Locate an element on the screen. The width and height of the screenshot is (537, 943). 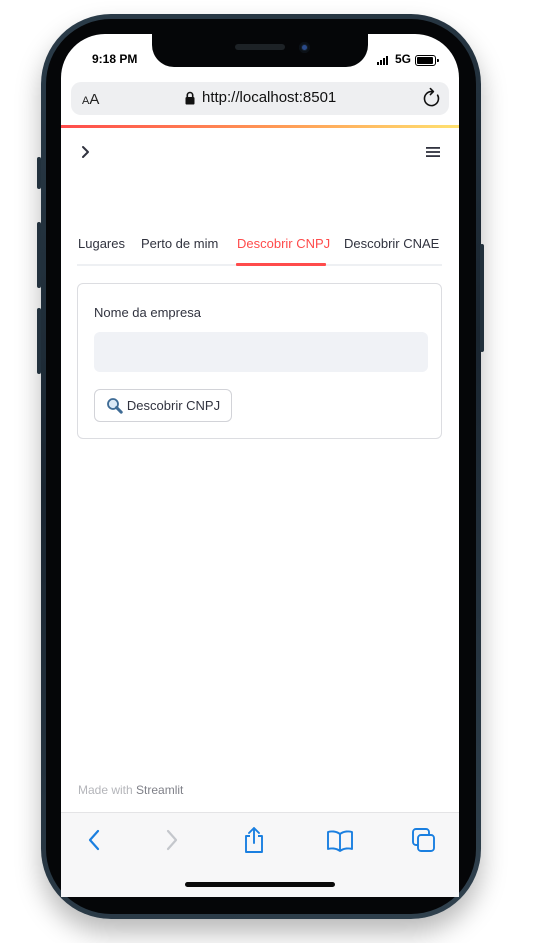
earpiece-speaker is located at coordinates (260, 47).